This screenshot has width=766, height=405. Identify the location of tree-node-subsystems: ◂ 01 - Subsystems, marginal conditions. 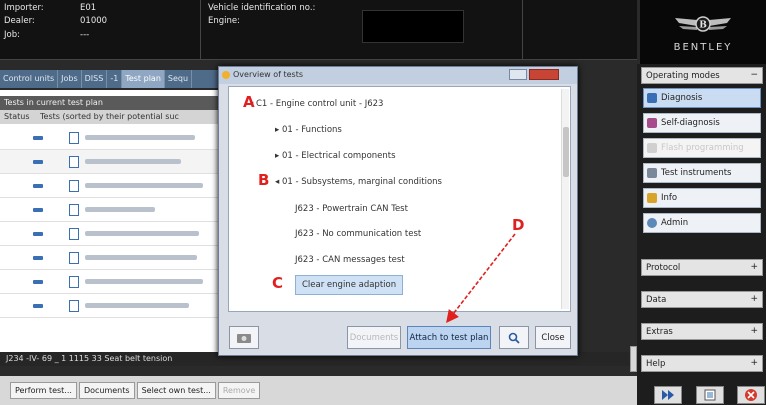
(358, 182).